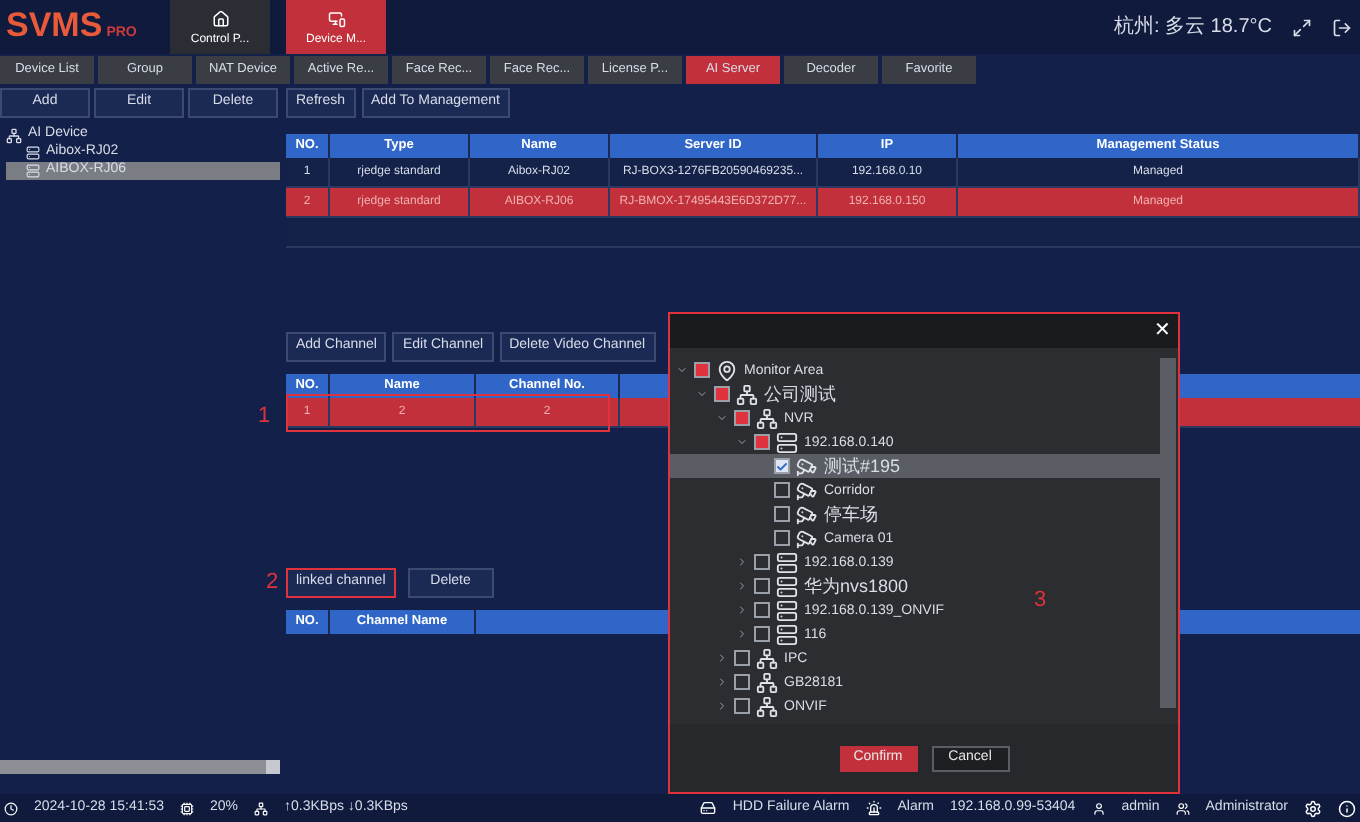  I want to click on weather-text: 杭州: 多云 18.7°C, so click(1192, 27).